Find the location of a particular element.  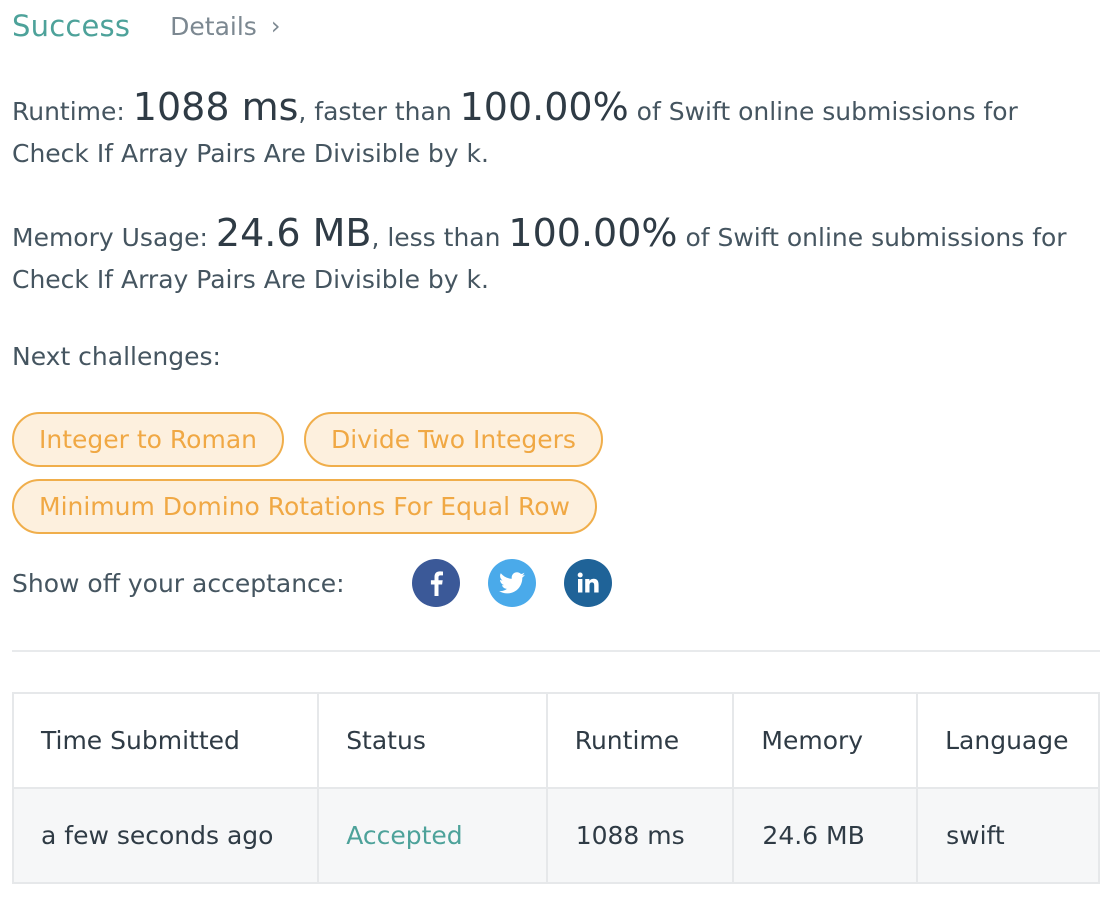

column-header-language: Language is located at coordinates (1008, 740).